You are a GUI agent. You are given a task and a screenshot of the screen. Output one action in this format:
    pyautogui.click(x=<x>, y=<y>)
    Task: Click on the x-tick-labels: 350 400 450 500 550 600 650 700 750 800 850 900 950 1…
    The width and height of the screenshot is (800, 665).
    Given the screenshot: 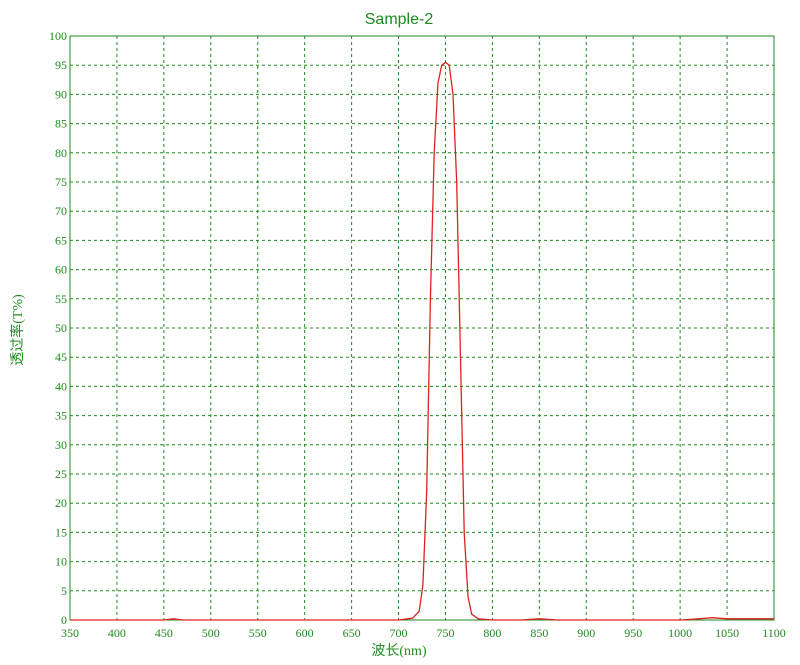 What is the action you would take?
    pyautogui.click(x=423, y=633)
    